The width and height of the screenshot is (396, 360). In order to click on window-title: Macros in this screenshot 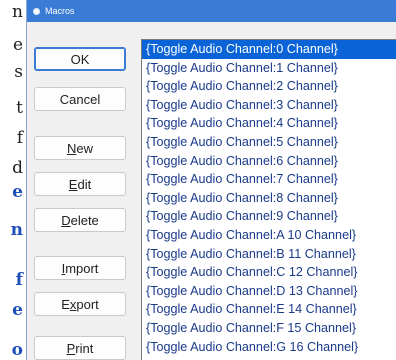, I will do `click(60, 11)`.